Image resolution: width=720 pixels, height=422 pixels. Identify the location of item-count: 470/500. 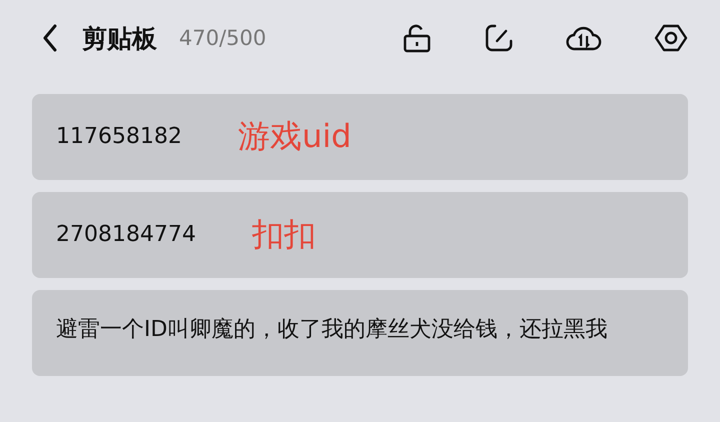
(222, 38).